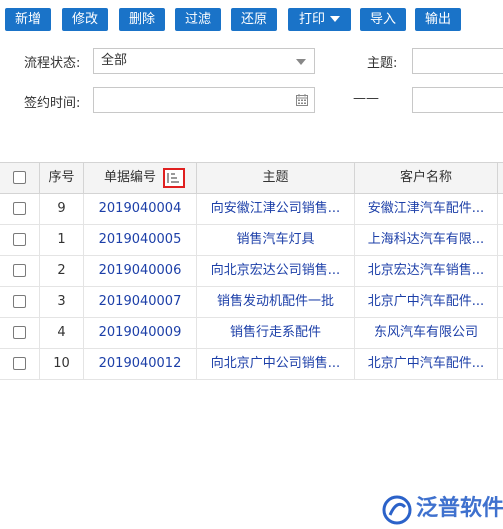  What do you see at coordinates (500, 178) in the screenshot?
I see `header-extra` at bounding box center [500, 178].